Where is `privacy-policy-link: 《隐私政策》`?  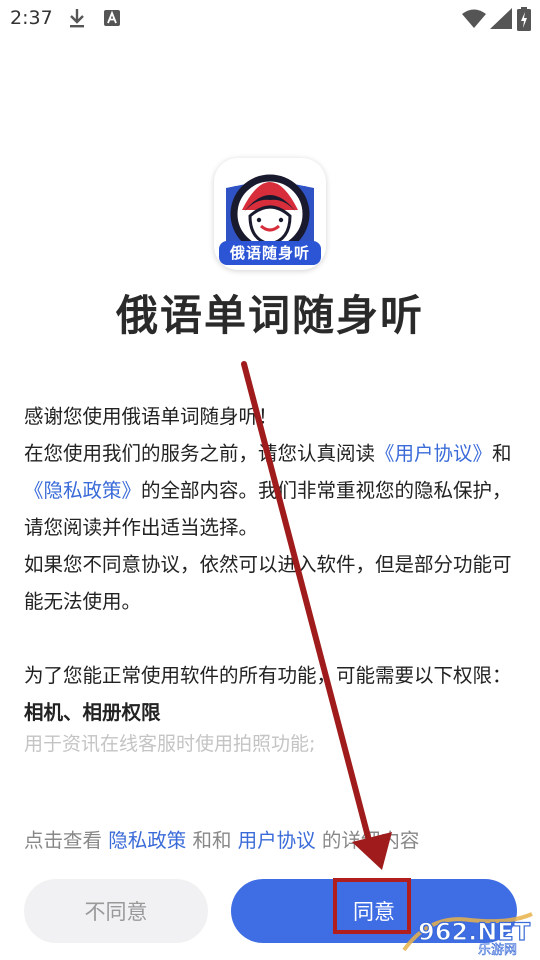
privacy-policy-link: 《隐私政策》 is located at coordinates (82, 490).